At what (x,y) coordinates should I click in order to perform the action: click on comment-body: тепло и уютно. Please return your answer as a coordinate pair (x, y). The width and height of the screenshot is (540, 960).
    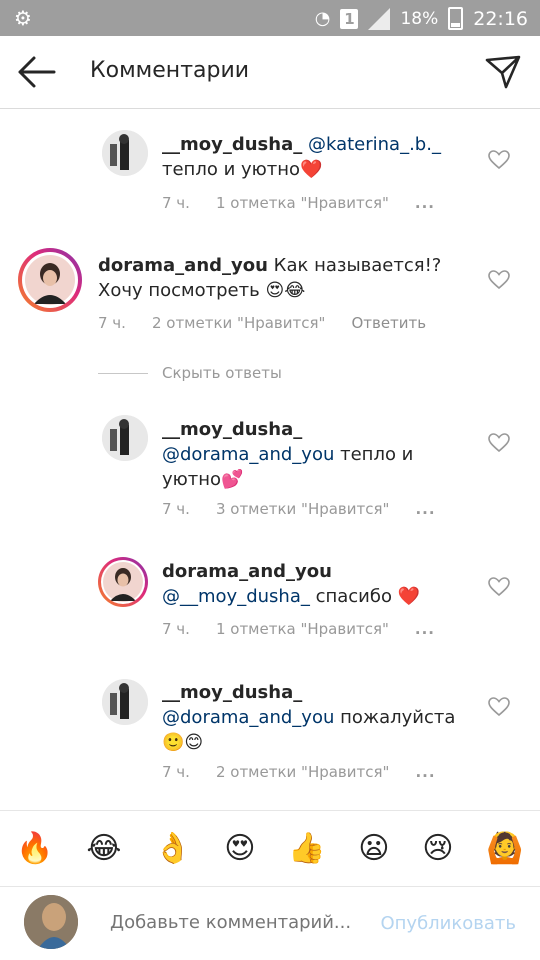
    Looking at the image, I should click on (231, 169).